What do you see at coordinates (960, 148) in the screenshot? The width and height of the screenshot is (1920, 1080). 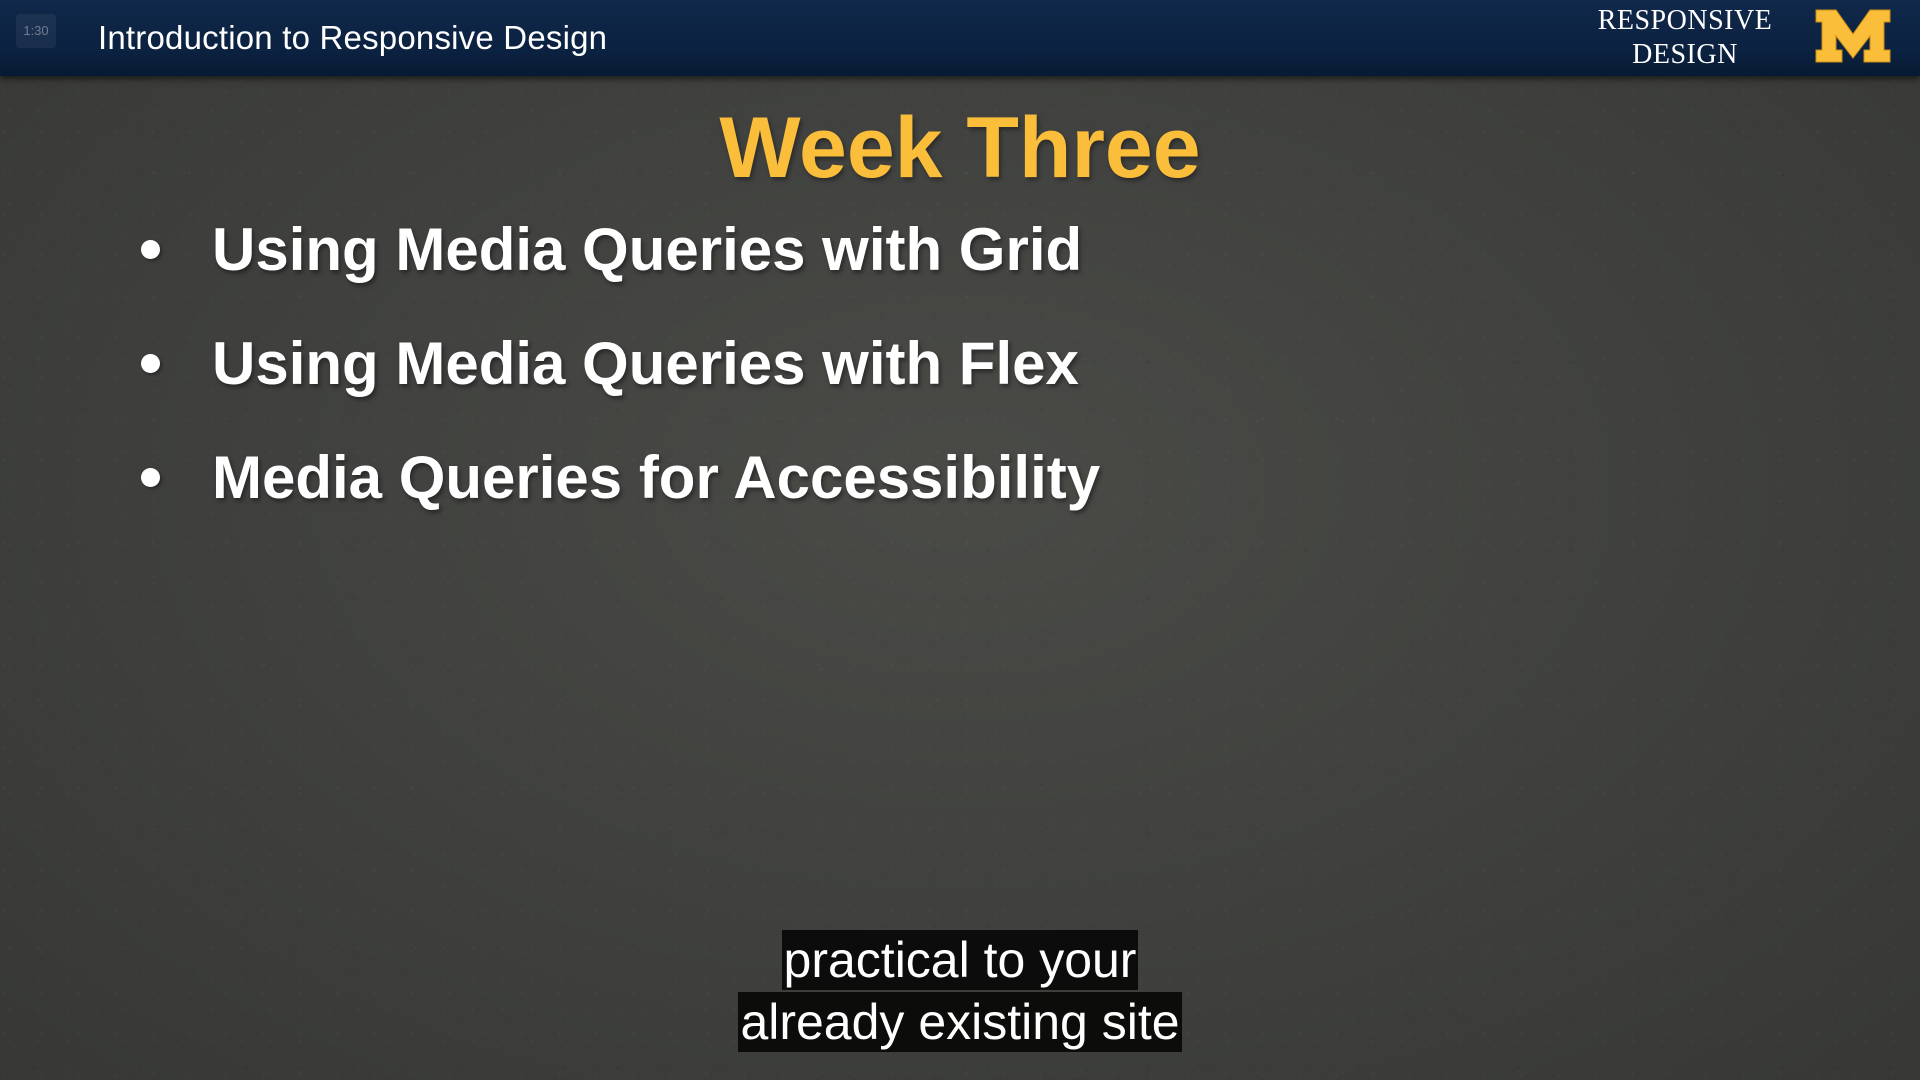 I see `slide-title: Week Three` at bounding box center [960, 148].